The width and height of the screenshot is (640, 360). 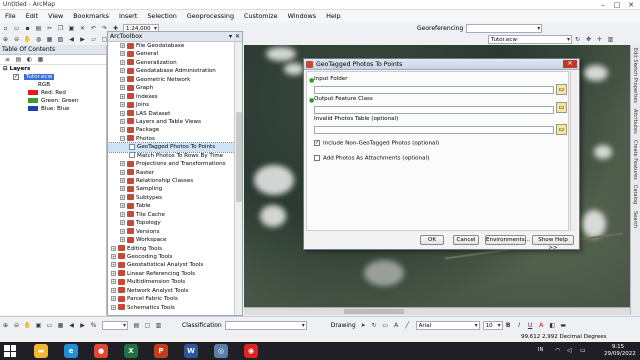 What do you see at coordinates (18, 59) in the screenshot?
I see `list-by-source-icon: ▤` at bounding box center [18, 59].